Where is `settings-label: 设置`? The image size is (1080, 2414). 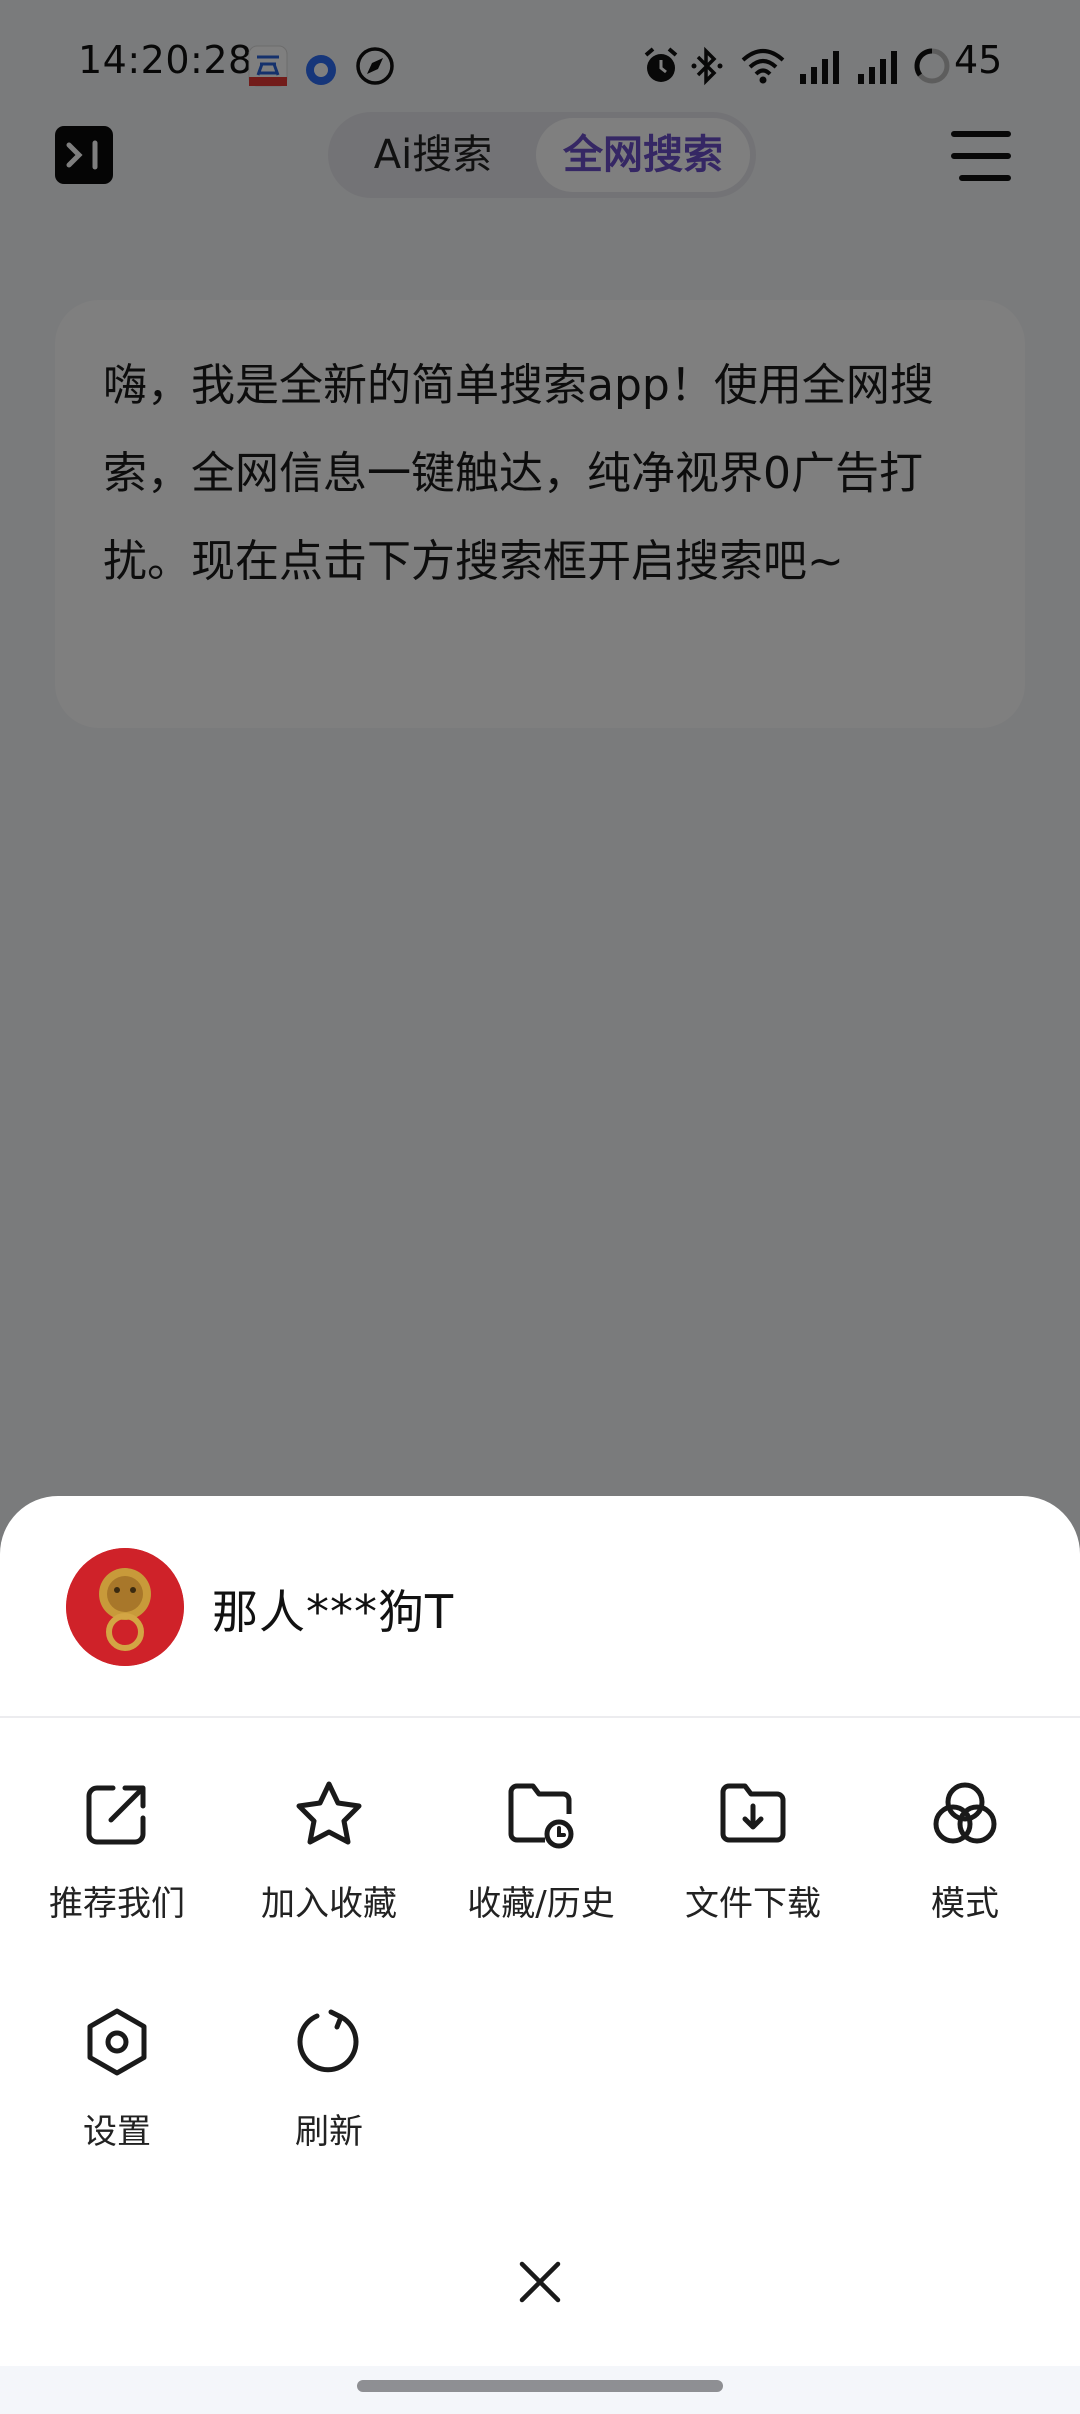
settings-label: 设置 is located at coordinates (117, 2132).